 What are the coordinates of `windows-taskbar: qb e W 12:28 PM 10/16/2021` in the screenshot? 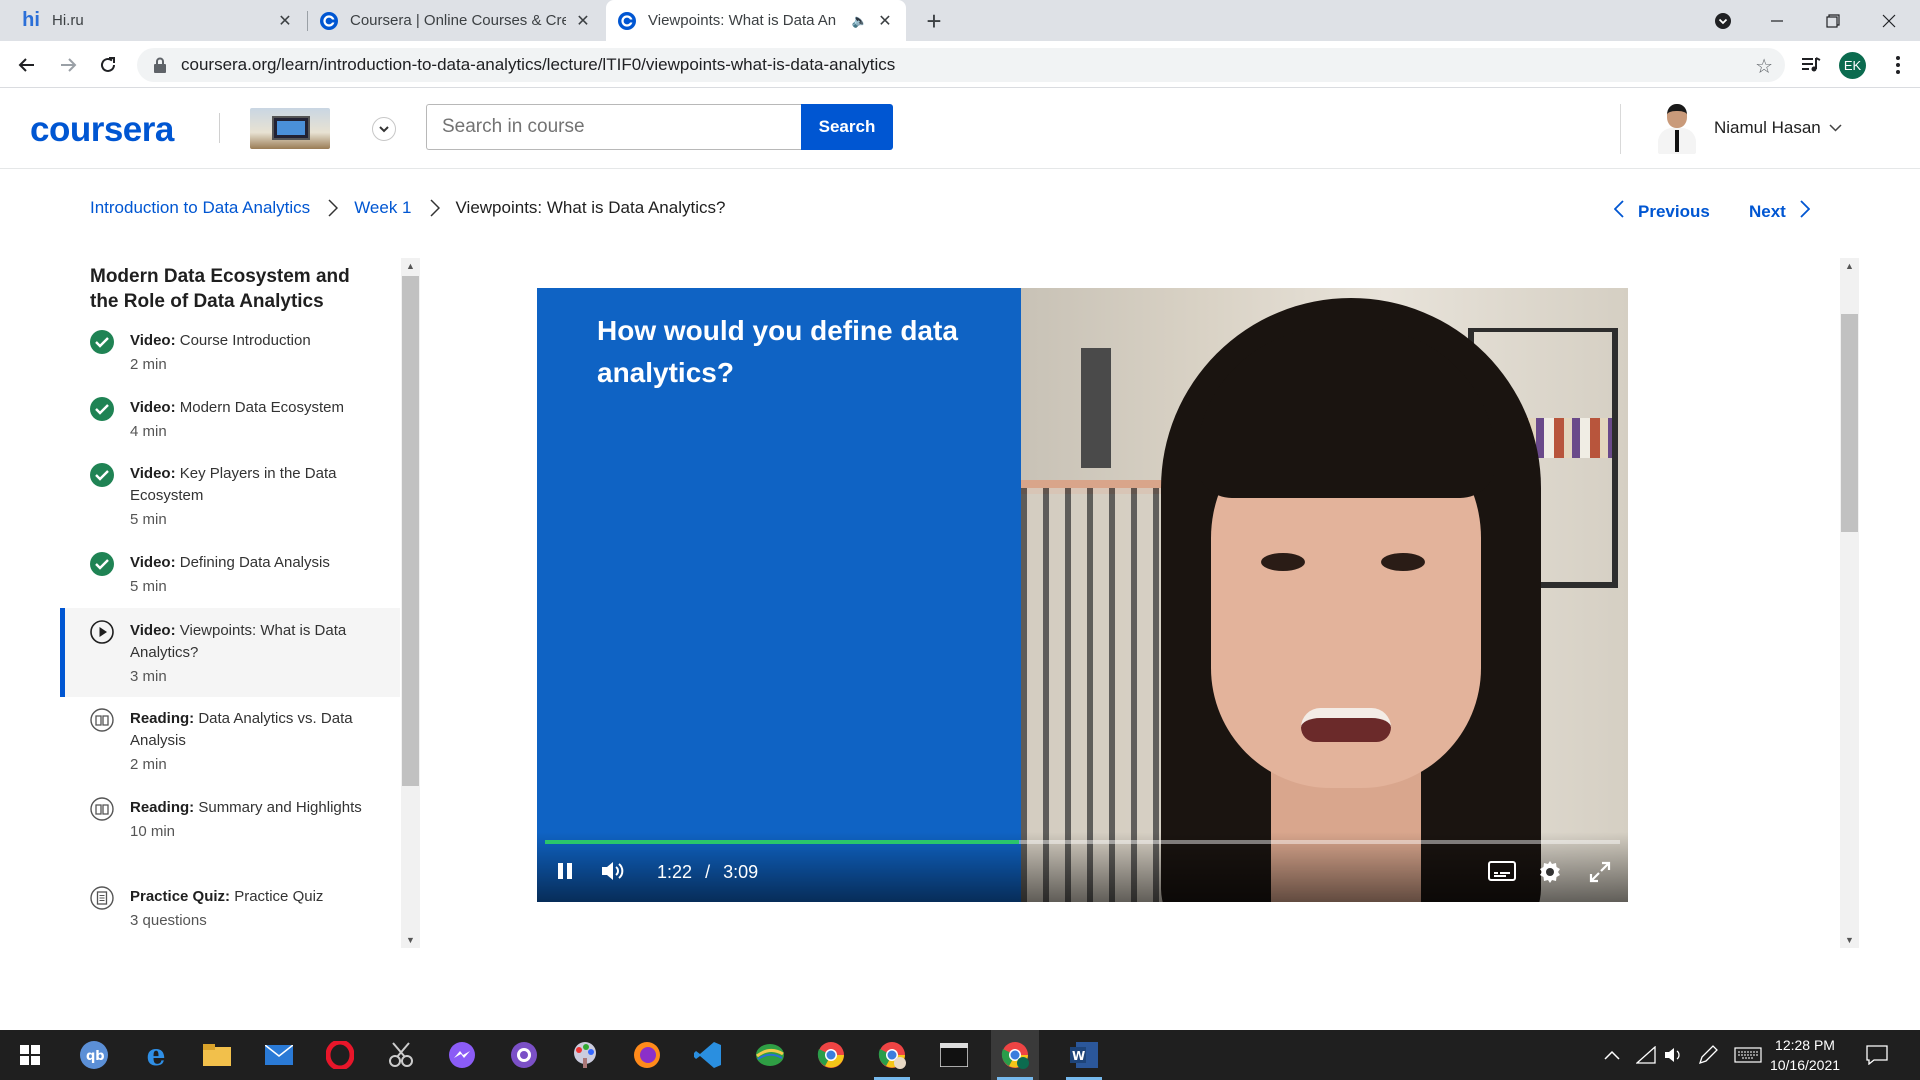 It's located at (960, 1055).